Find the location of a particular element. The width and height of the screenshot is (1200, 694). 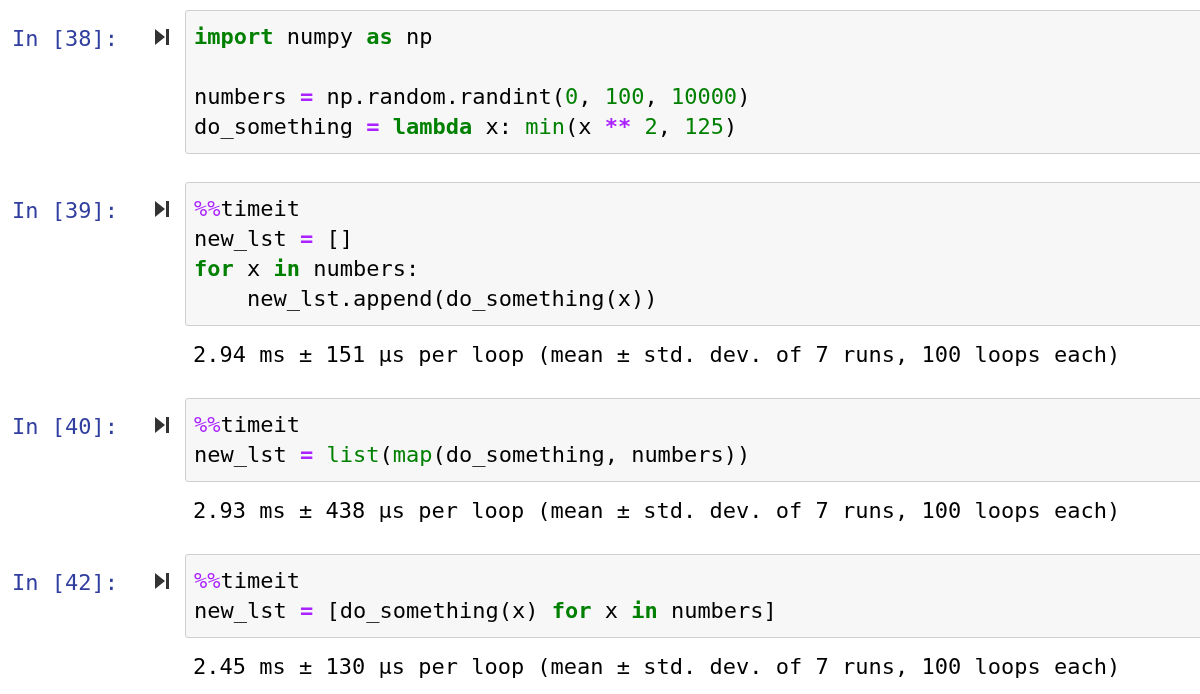

cell-prompt: In [39]: is located at coordinates (65, 210).